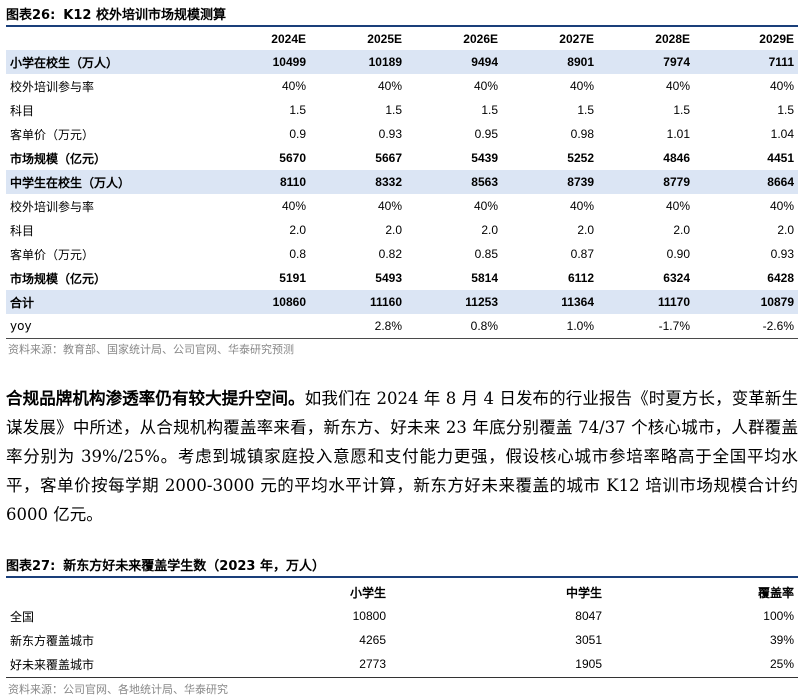 This screenshot has width=802, height=698. I want to click on table-header-row: 小学生 中学生 覆盖率, so click(402, 592).